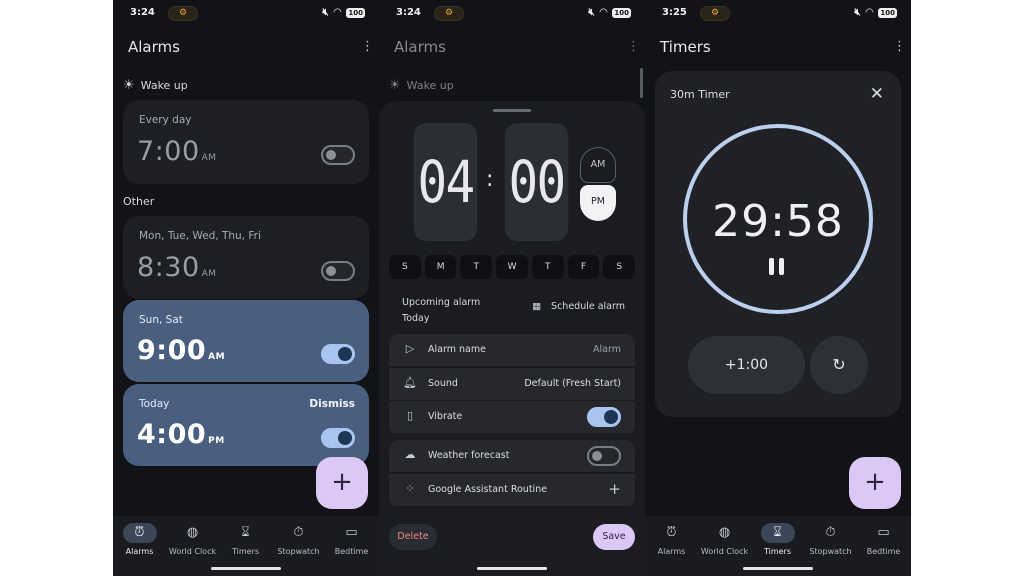 This screenshot has height=576, width=1024. What do you see at coordinates (410, 348) in the screenshot?
I see `label-icon: ▷` at bounding box center [410, 348].